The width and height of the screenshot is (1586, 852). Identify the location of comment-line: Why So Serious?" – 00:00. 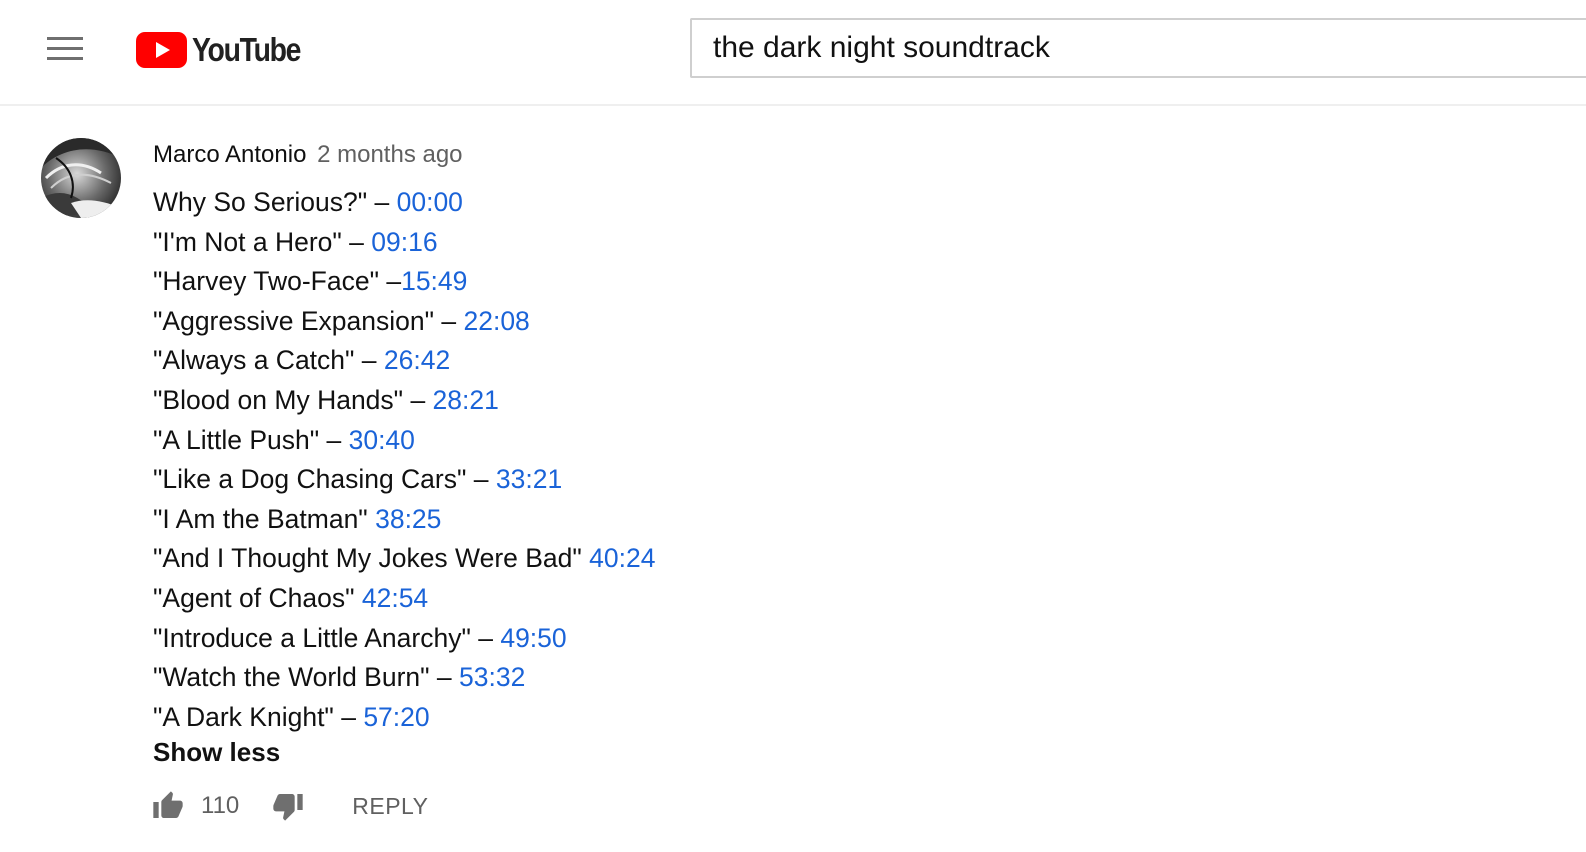
(404, 203).